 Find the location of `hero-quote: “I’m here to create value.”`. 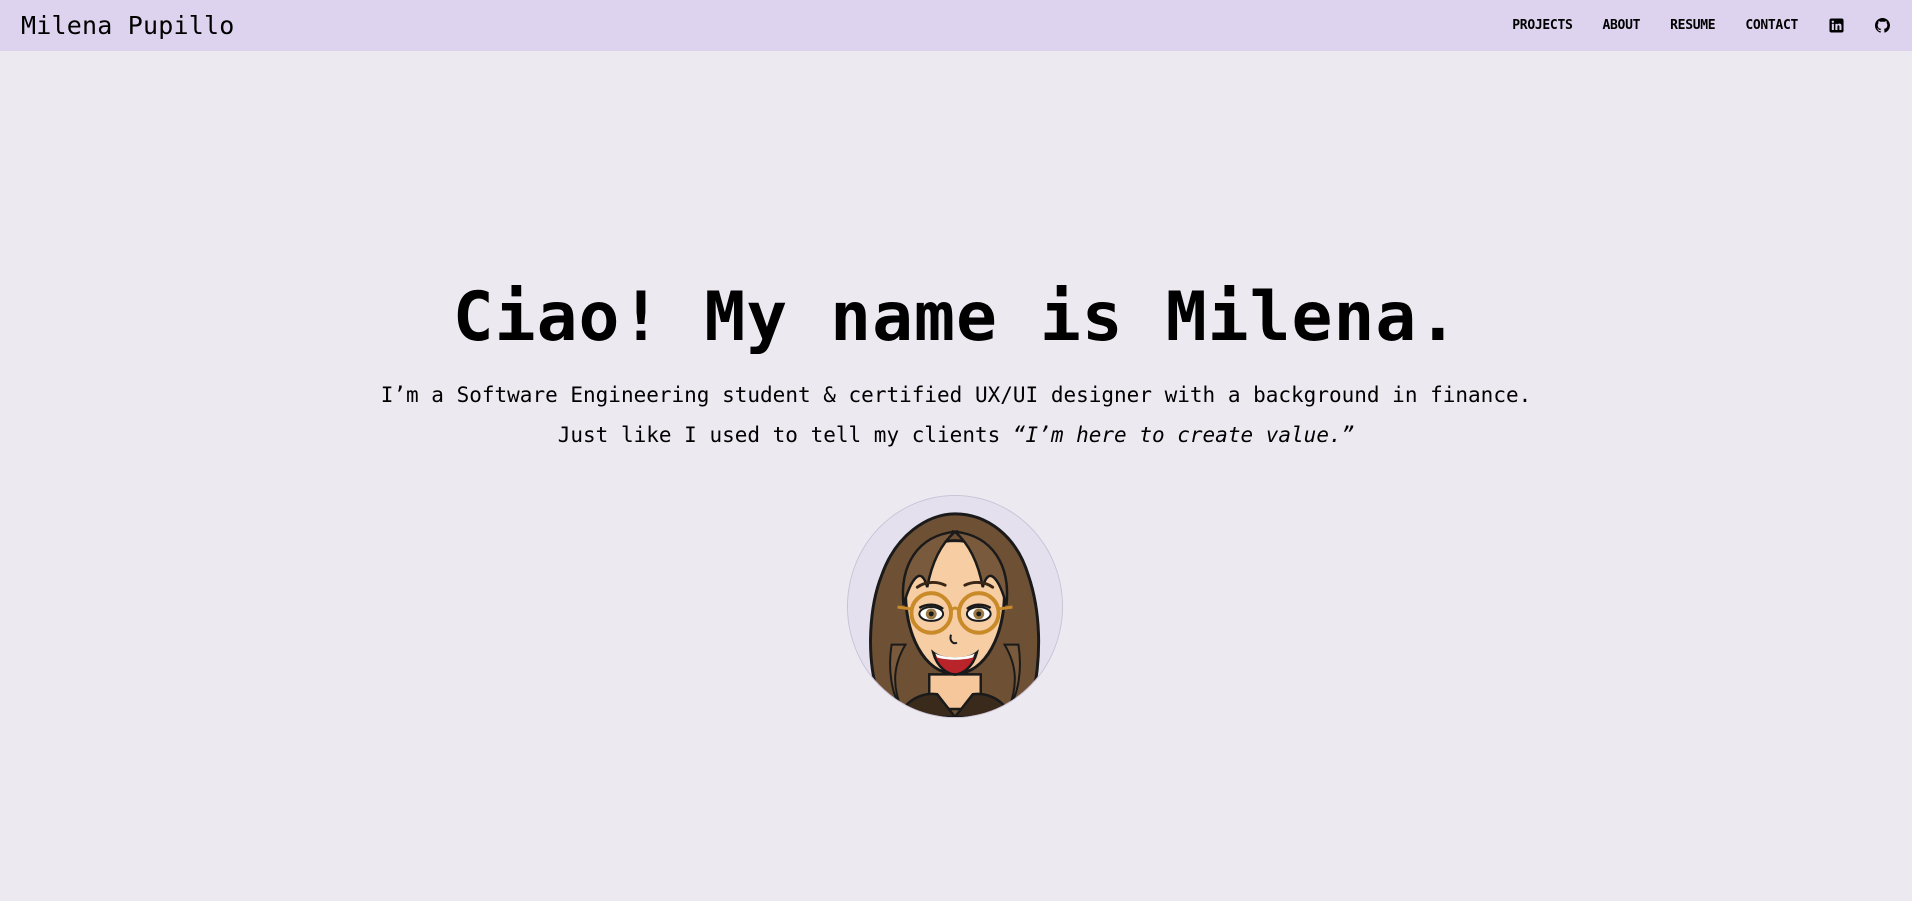

hero-quote: “I’m here to create value.” is located at coordinates (1183, 435).